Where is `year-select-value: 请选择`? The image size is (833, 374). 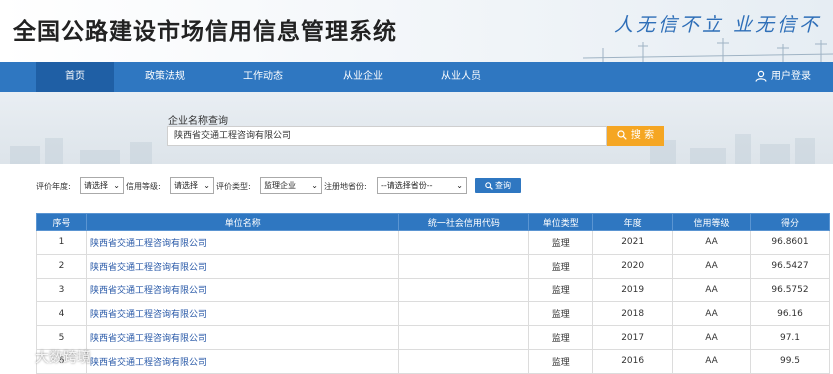
year-select-value: 请选择 is located at coordinates (96, 185).